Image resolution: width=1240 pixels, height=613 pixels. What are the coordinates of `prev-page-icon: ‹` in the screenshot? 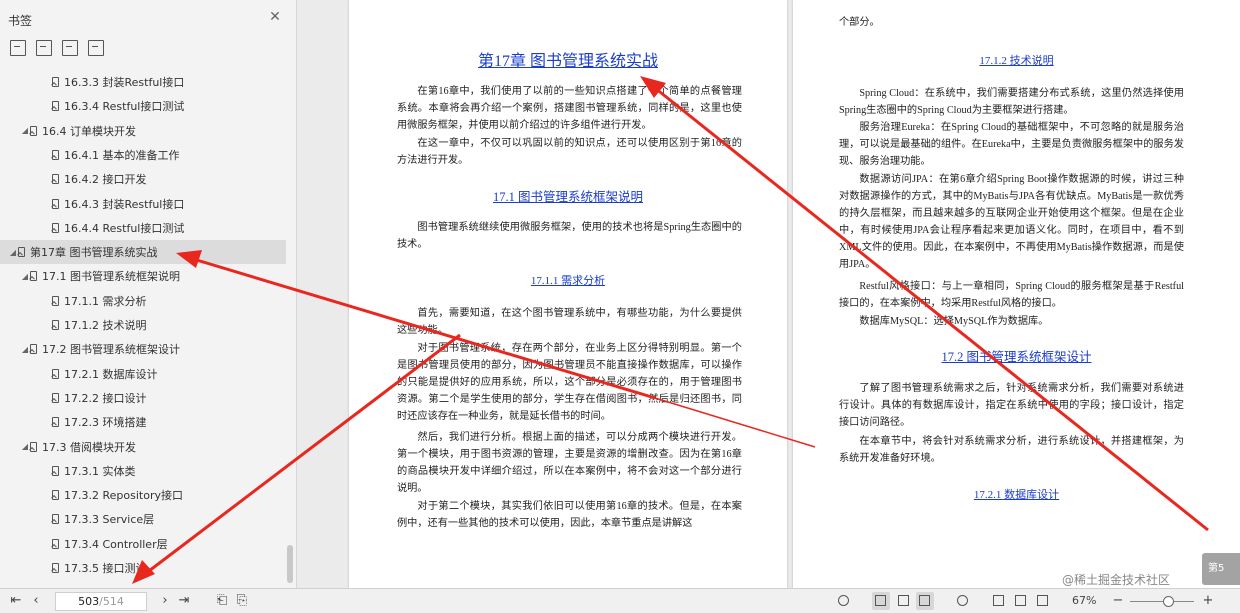 It's located at (36, 601).